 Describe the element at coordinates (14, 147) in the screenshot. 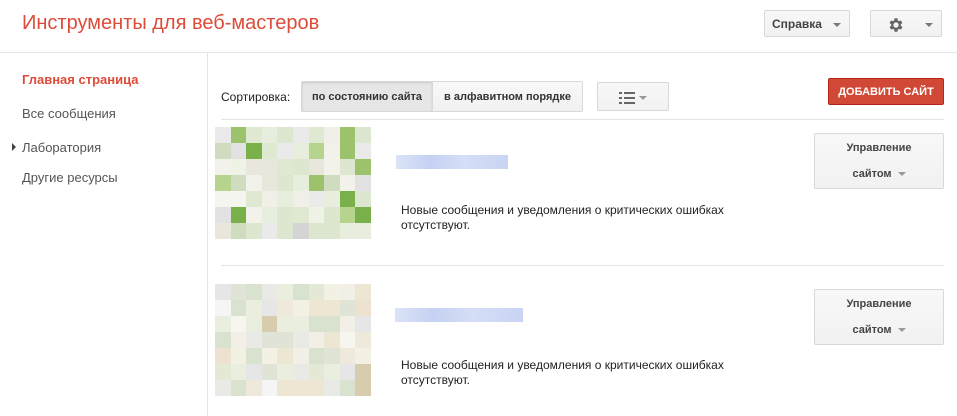

I see `expand-arrow-icon` at that location.